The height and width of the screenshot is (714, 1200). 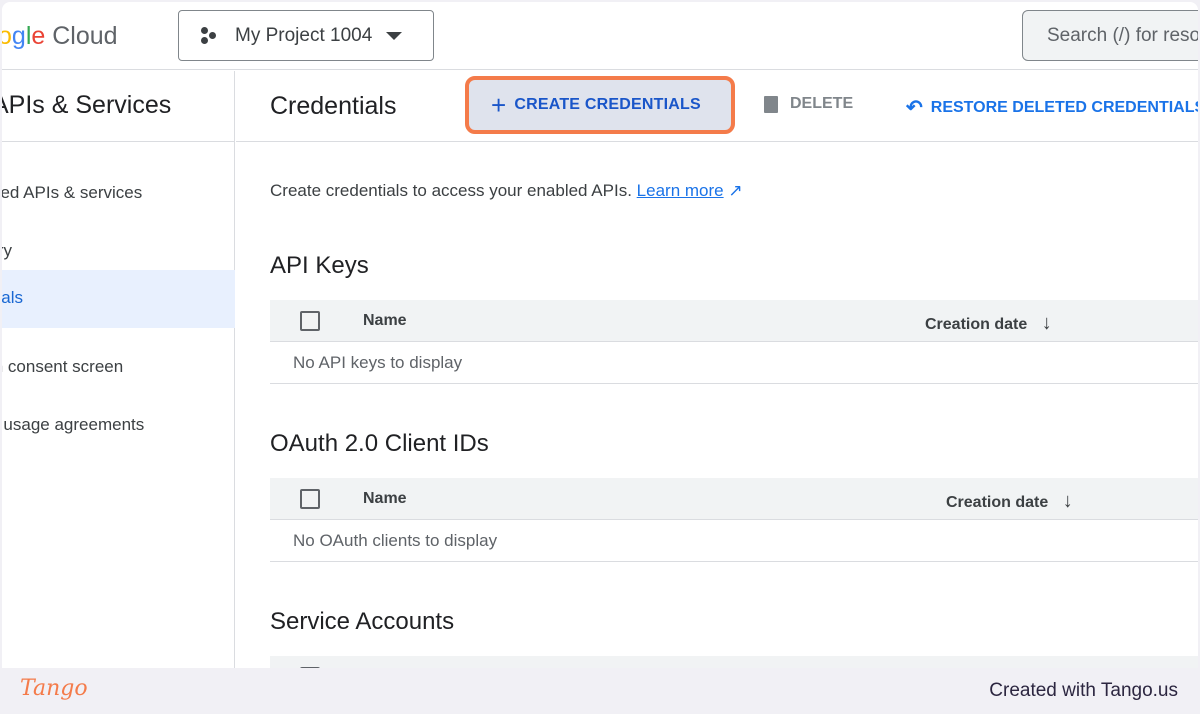 What do you see at coordinates (1064, 107) in the screenshot?
I see `restore-label: RESTORE DELETED CREDENTIALS` at bounding box center [1064, 107].